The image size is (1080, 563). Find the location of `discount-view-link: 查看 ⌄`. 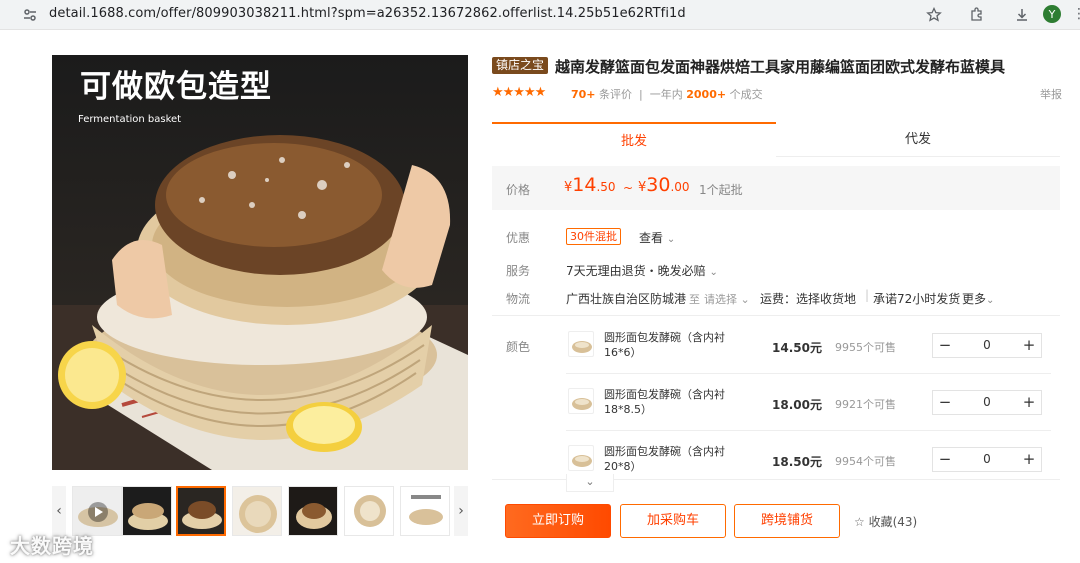

discount-view-link: 查看 ⌄ is located at coordinates (657, 237).